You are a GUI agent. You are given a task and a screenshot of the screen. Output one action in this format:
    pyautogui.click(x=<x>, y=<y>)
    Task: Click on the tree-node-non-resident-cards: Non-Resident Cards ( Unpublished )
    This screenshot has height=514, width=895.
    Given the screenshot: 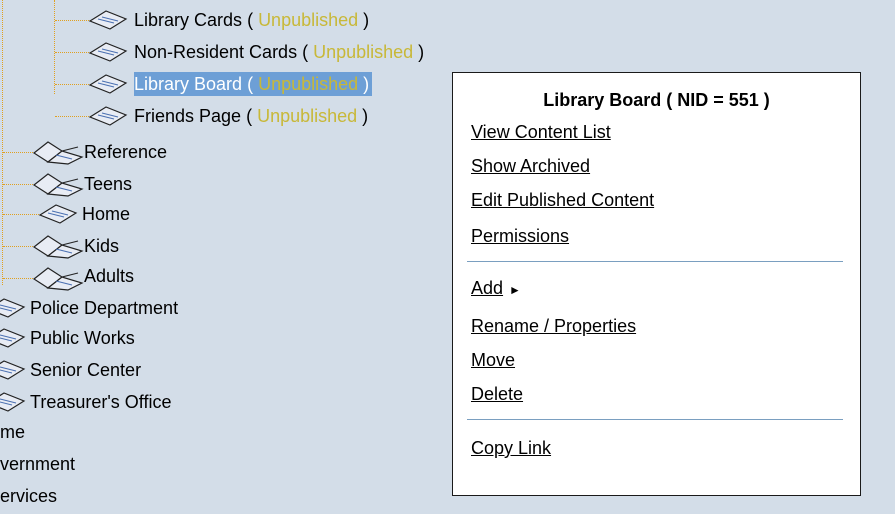 What is the action you would take?
    pyautogui.click(x=279, y=52)
    